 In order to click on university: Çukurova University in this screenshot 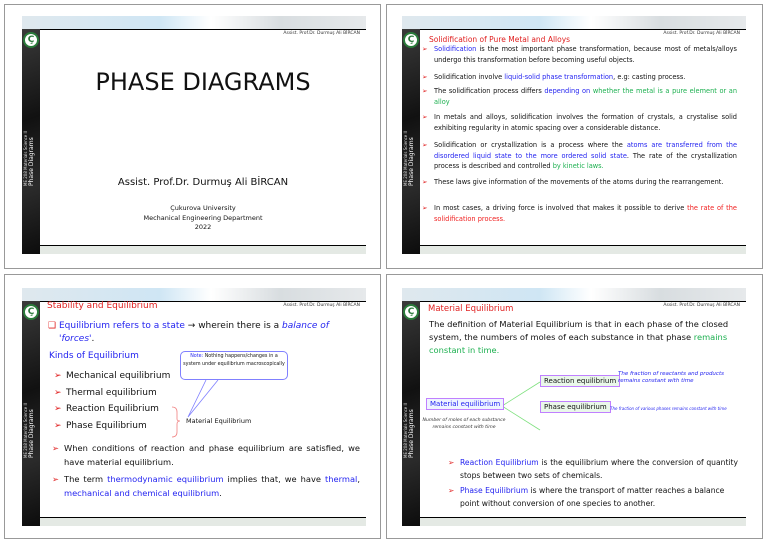, I will do `click(203, 208)`.